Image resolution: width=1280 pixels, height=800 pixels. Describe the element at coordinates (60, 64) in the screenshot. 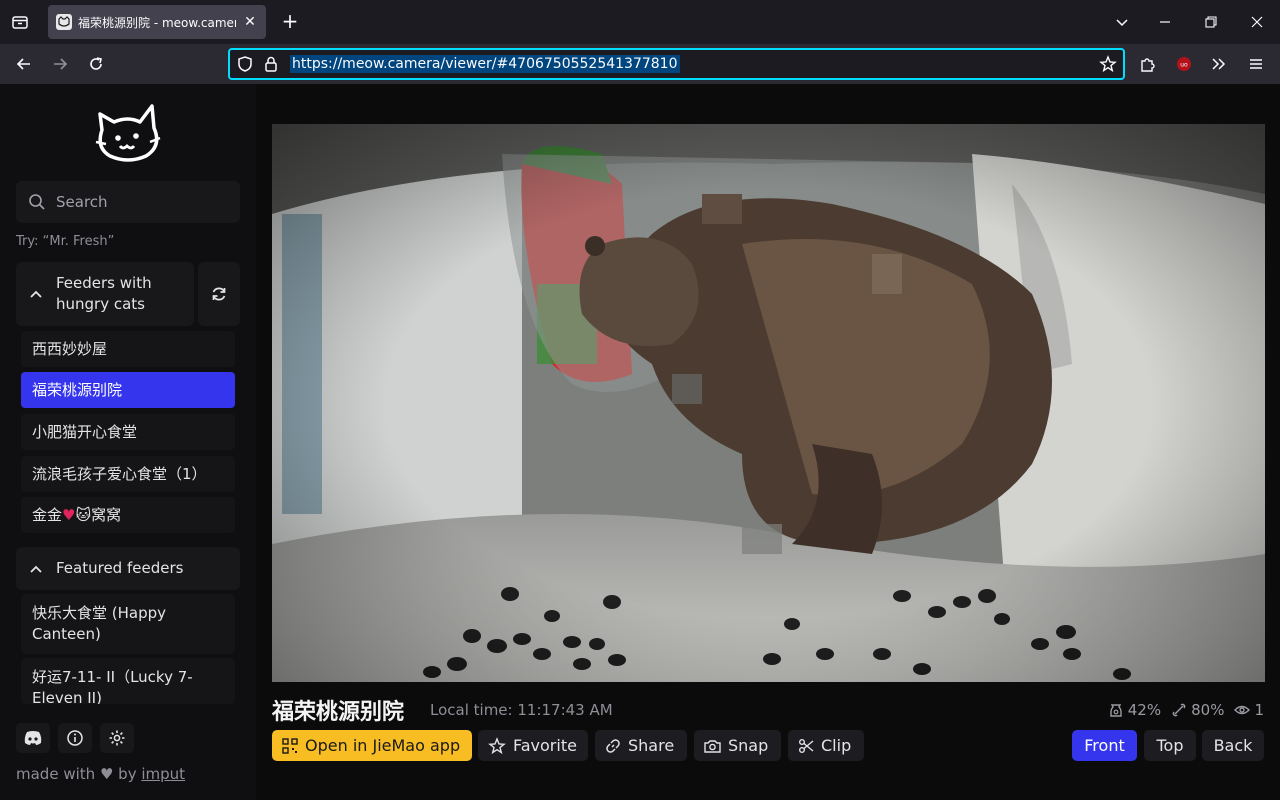

I see `forward-arrow-icon` at that location.